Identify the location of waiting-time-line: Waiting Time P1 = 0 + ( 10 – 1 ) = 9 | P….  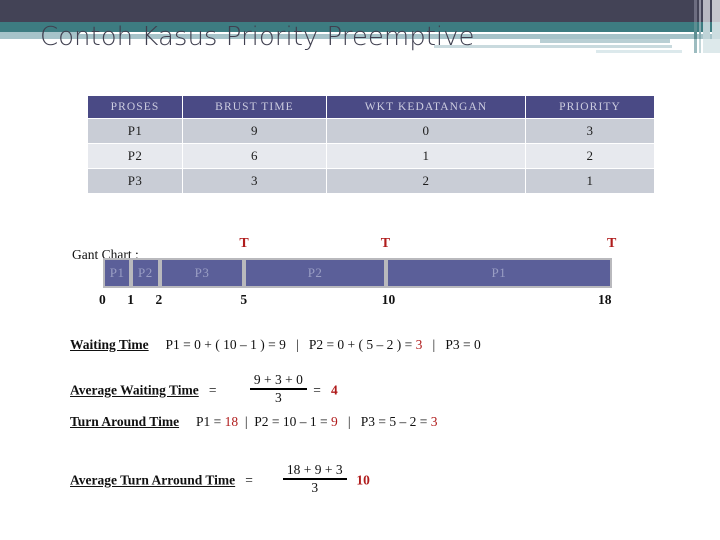
(275, 345).